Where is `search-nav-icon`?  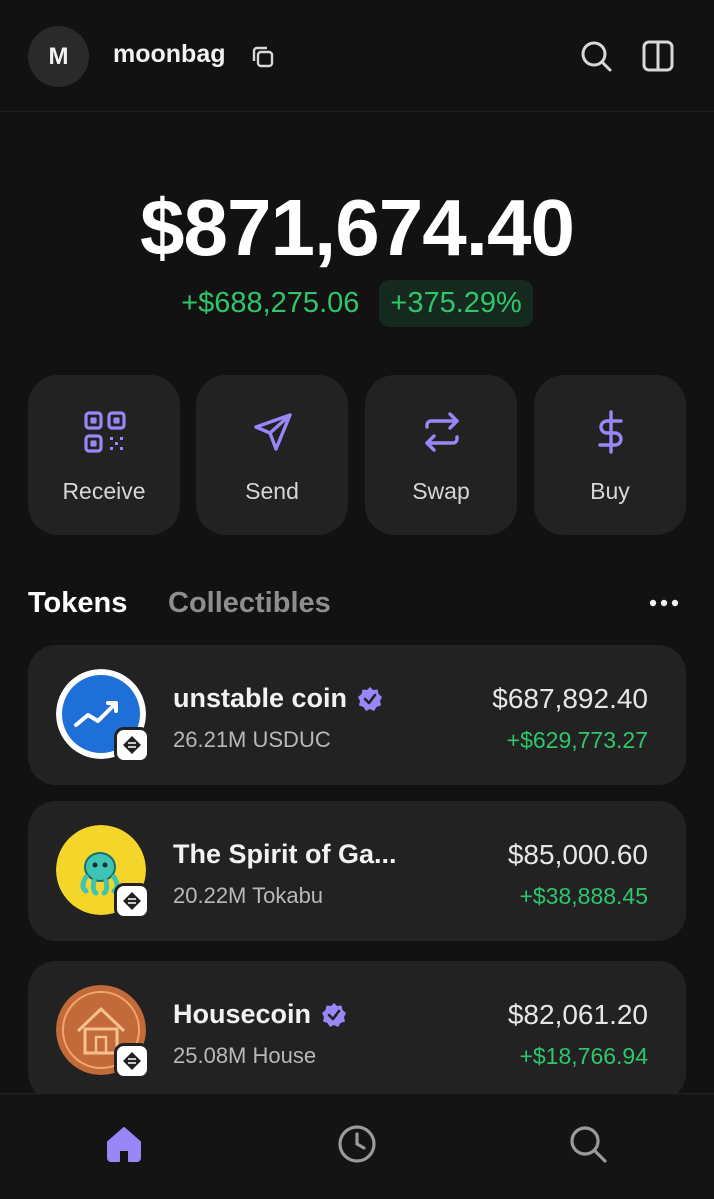
search-nav-icon is located at coordinates (588, 1144).